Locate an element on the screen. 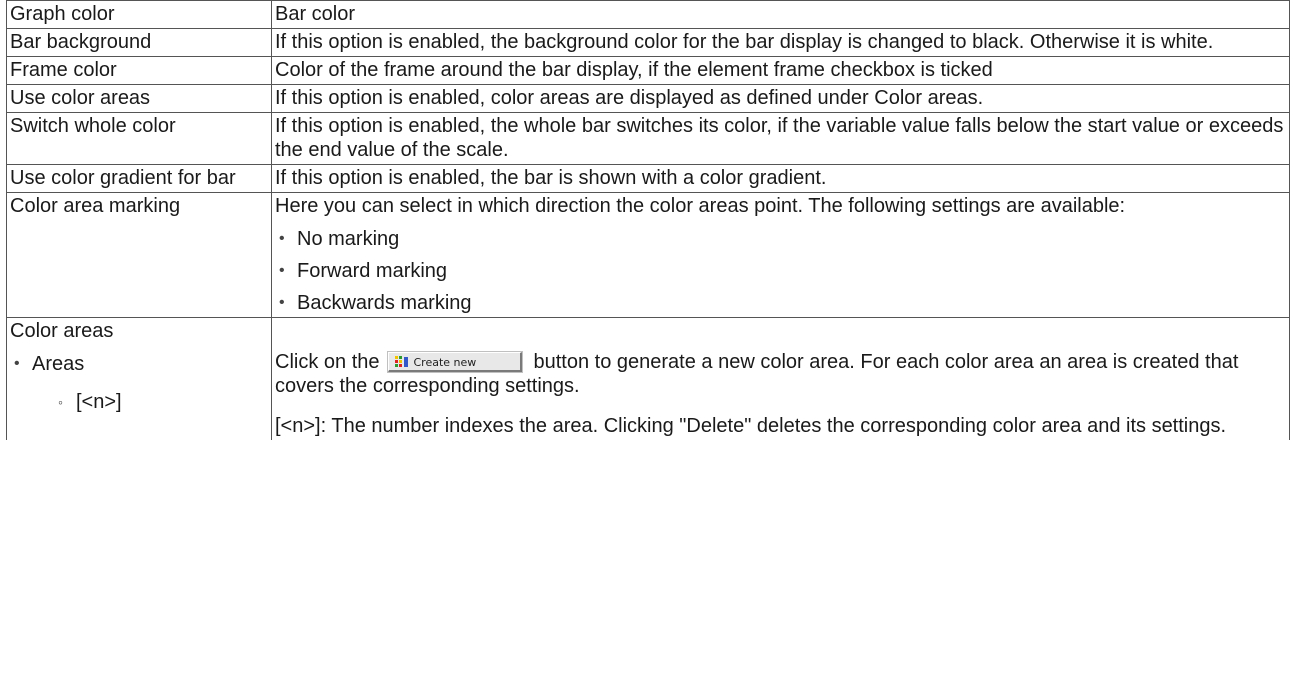  sub-property-name: Areas [<n>] is located at coordinates (138, 383).